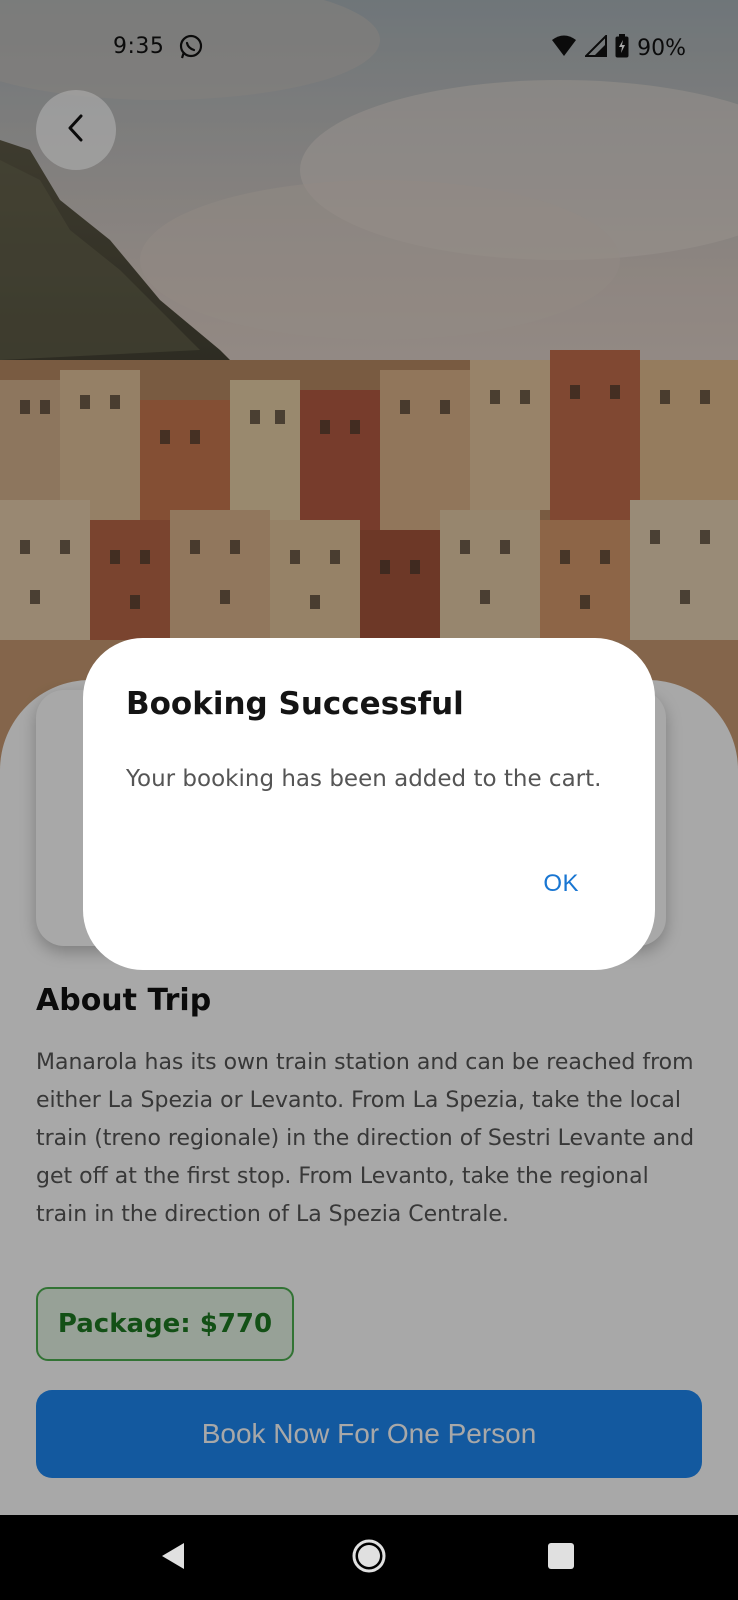 This screenshot has height=1600, width=738. What do you see at coordinates (364, 779) in the screenshot?
I see `dialog-message: Your booking has been added to the cart.` at bounding box center [364, 779].